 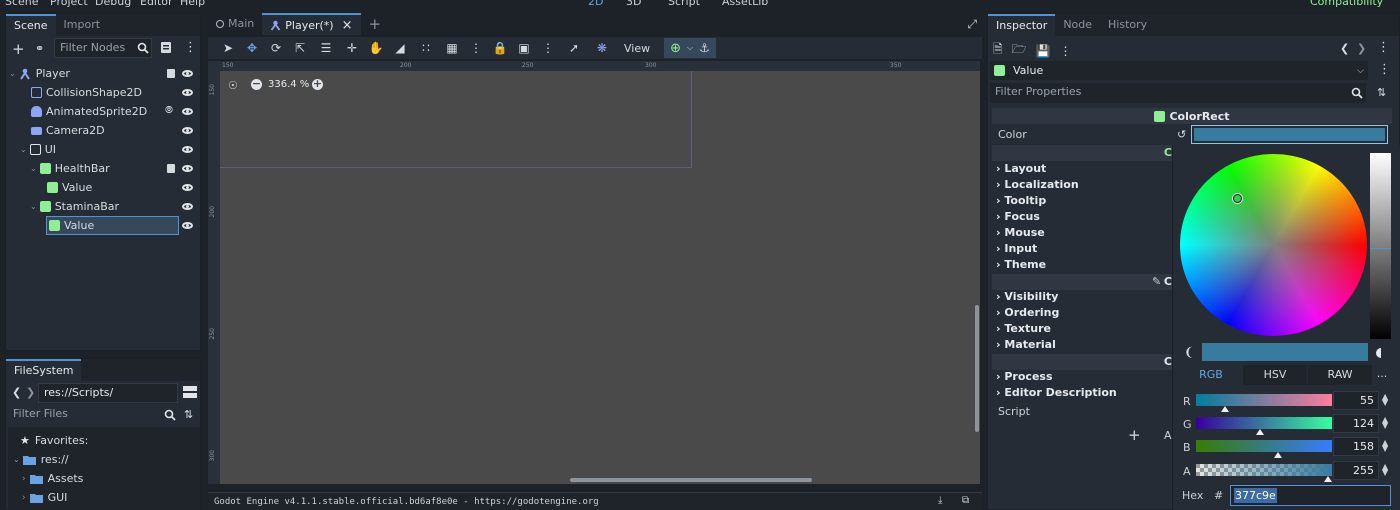 What do you see at coordinates (1384, 69) in the screenshot?
I see `object-options-icon: ⋮` at bounding box center [1384, 69].